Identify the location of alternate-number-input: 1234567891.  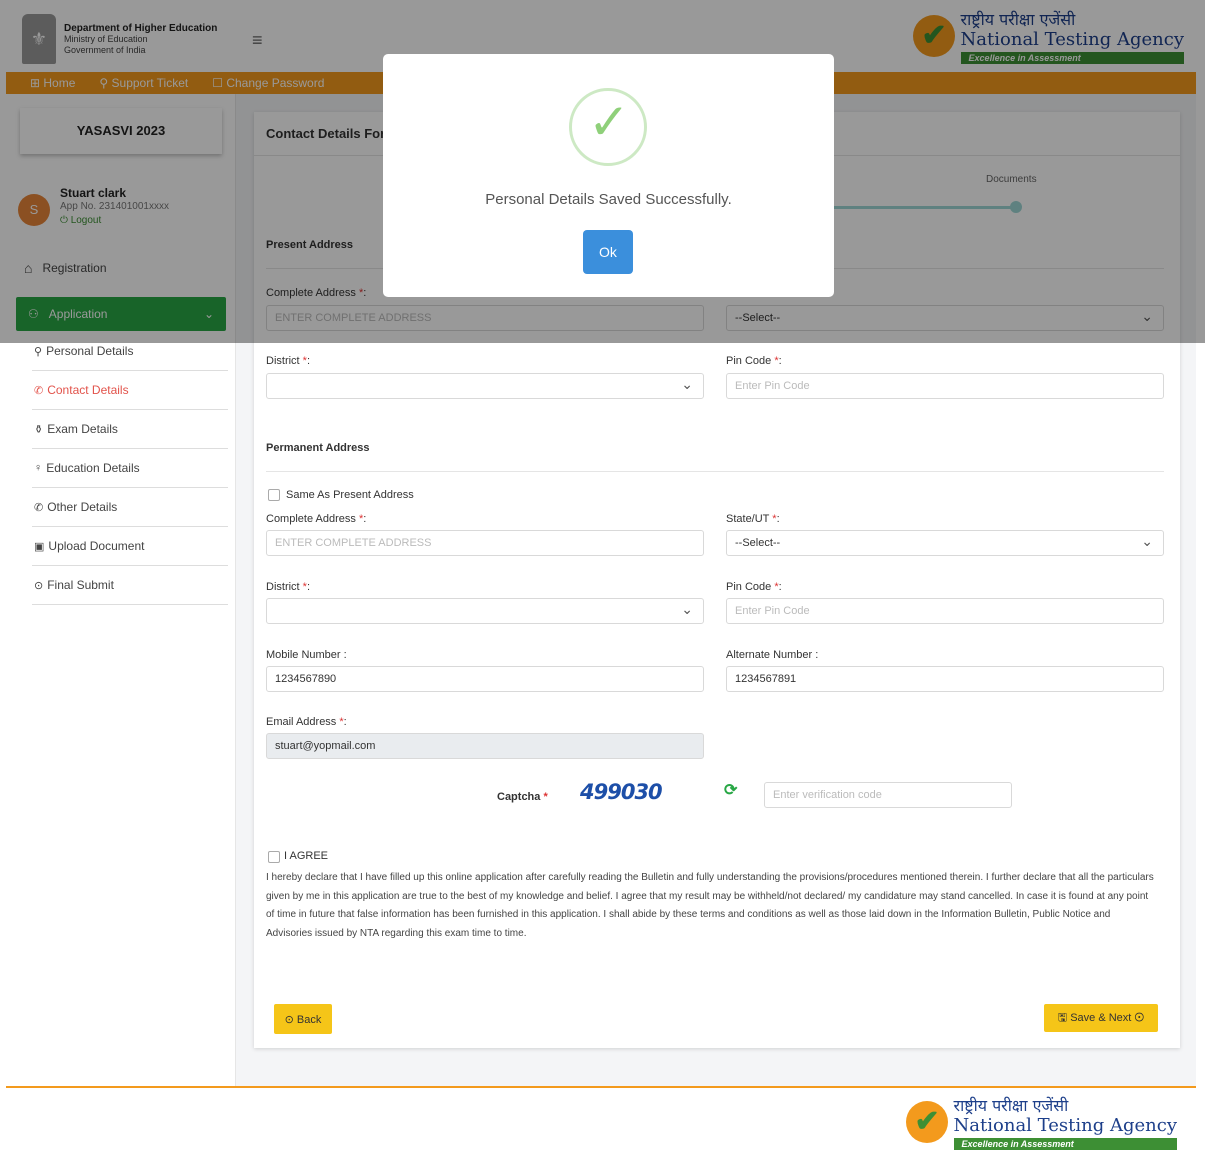
(945, 679).